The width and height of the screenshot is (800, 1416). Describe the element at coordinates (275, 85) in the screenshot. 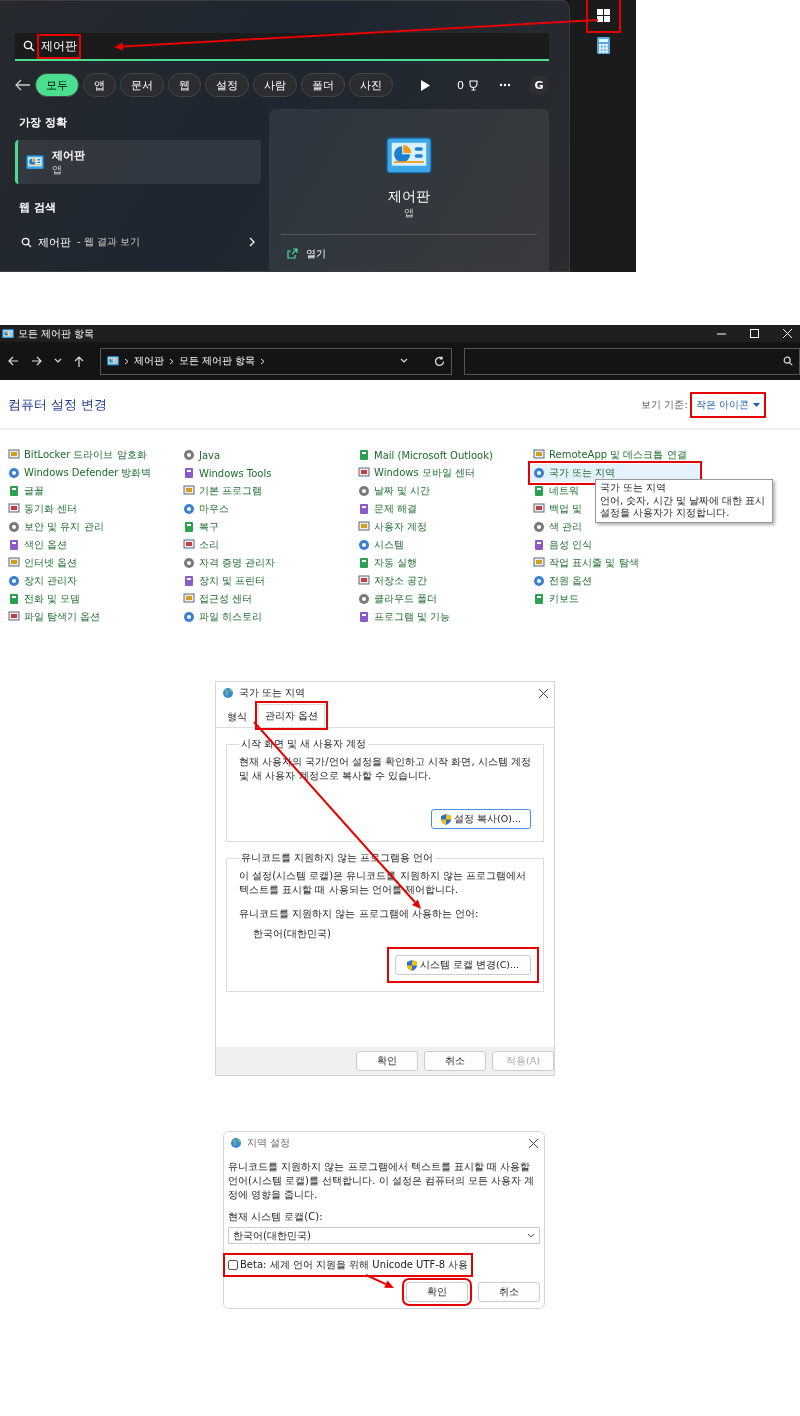

I see `filter-tab: 사람` at that location.